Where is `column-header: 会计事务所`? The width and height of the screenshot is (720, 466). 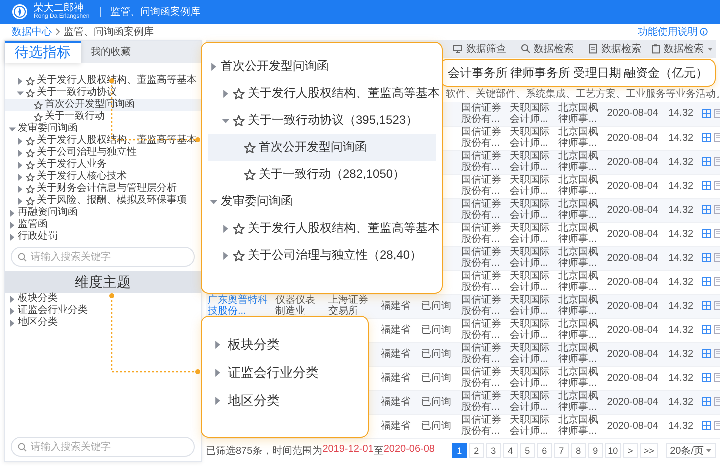
column-header: 会计事务所 is located at coordinates (478, 73).